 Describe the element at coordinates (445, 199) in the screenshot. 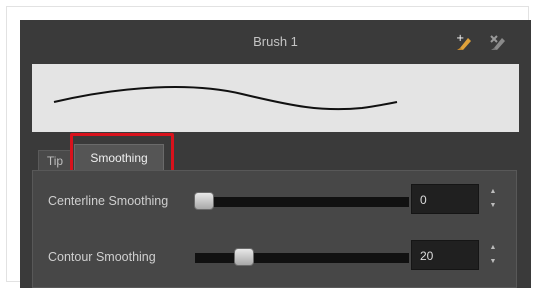

I see `centerline-smoothing-field: 0` at that location.